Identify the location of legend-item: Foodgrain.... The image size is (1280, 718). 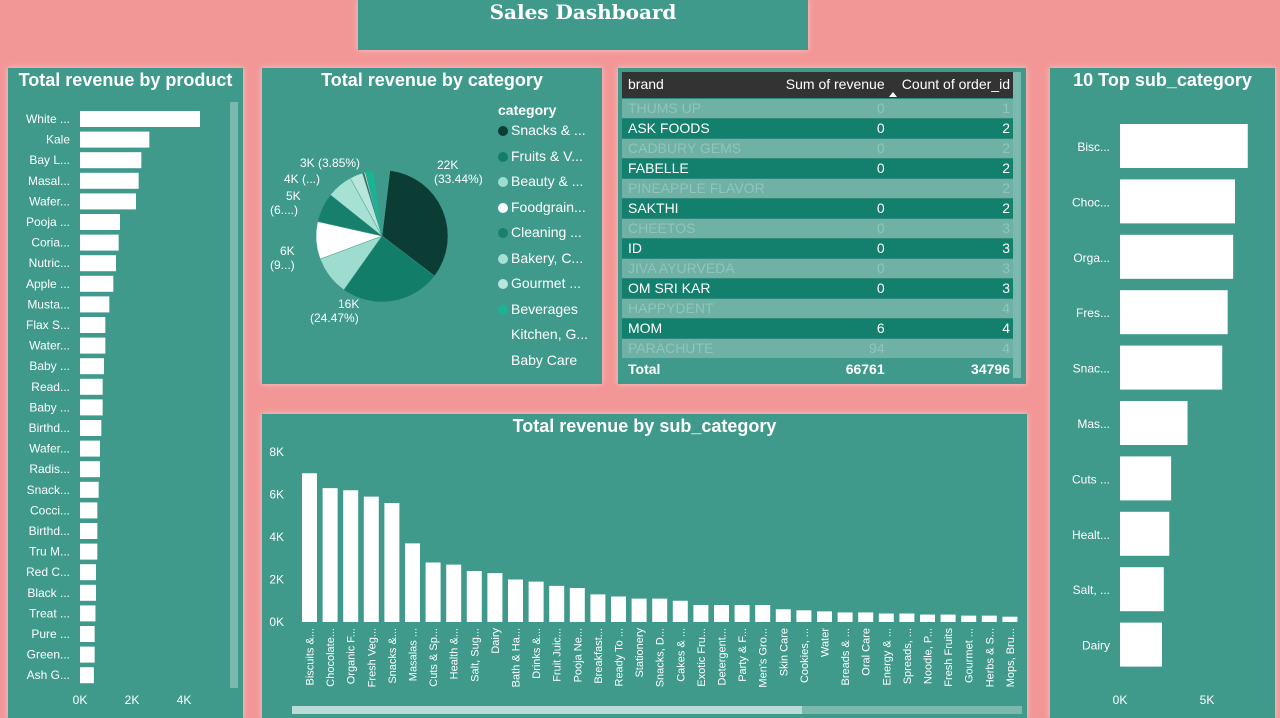
(542, 207).